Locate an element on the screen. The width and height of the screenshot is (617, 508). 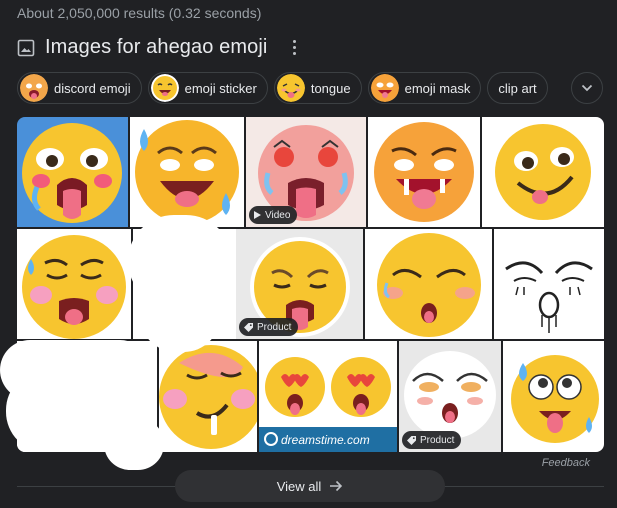
play-icon is located at coordinates (257, 215).